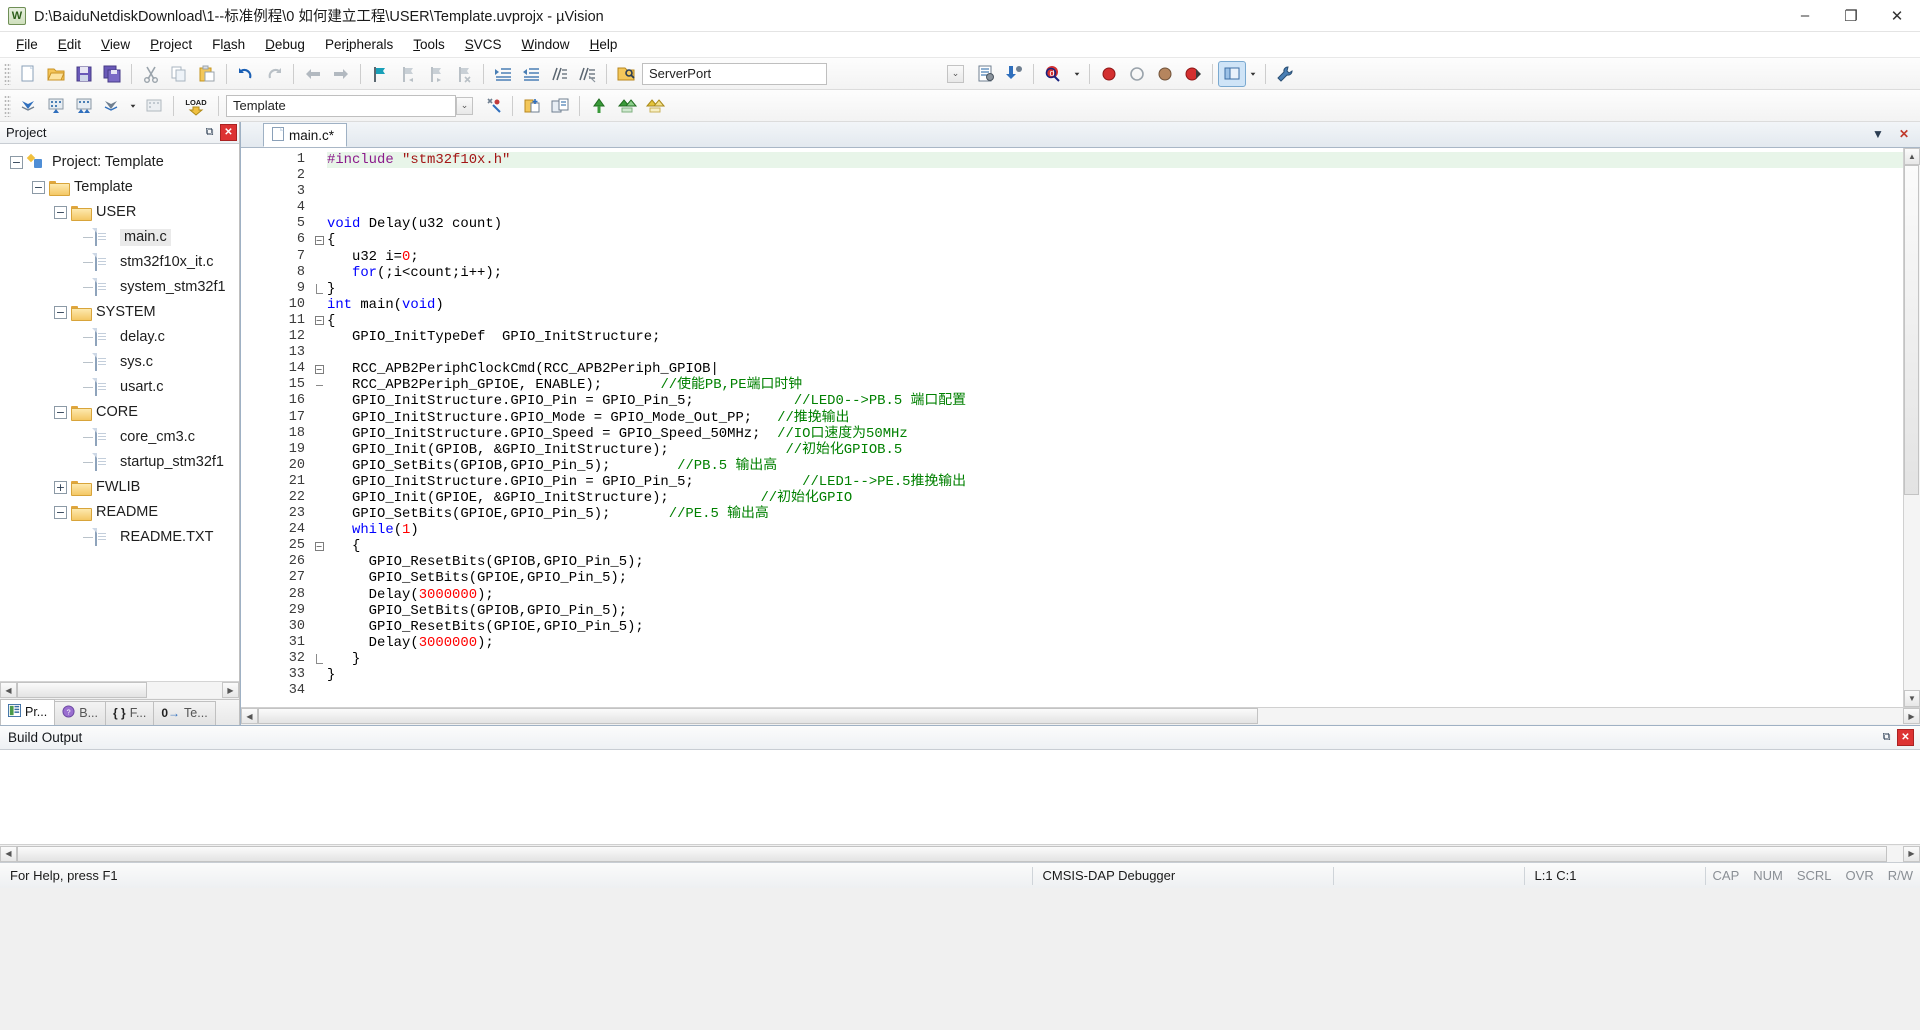 This screenshot has width=1920, height=1030. I want to click on download-load-icon: LOAD, so click(196, 106).